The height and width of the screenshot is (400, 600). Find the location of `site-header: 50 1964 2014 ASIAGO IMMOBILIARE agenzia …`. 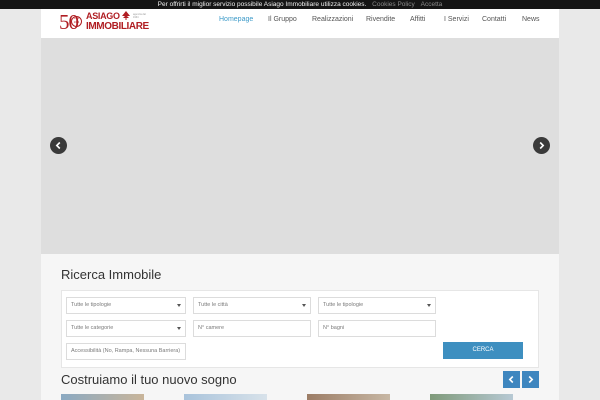

site-header: 50 1964 2014 ASIAGO IMMOBILIARE agenzia … is located at coordinates (300, 23).